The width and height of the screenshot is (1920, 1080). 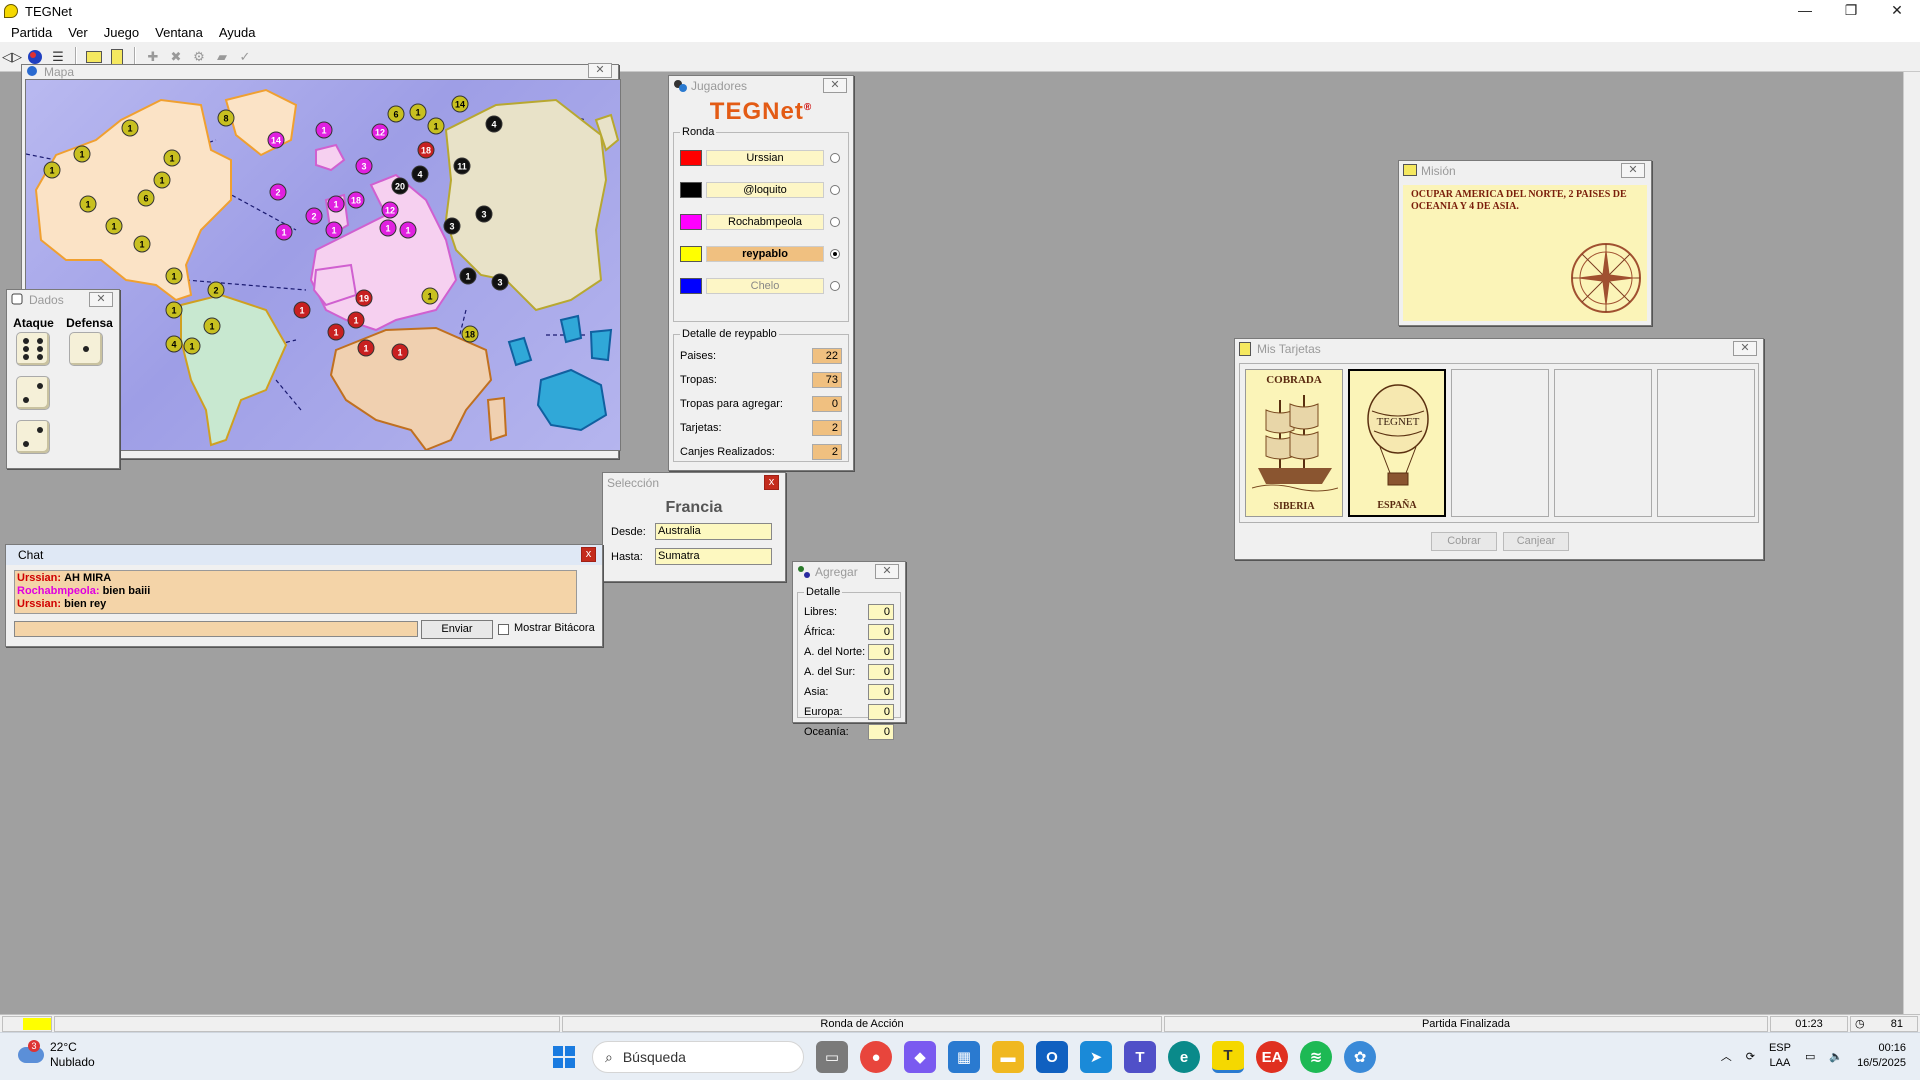 What do you see at coordinates (1836, 1056) in the screenshot?
I see `volume-icon: 🔈` at bounding box center [1836, 1056].